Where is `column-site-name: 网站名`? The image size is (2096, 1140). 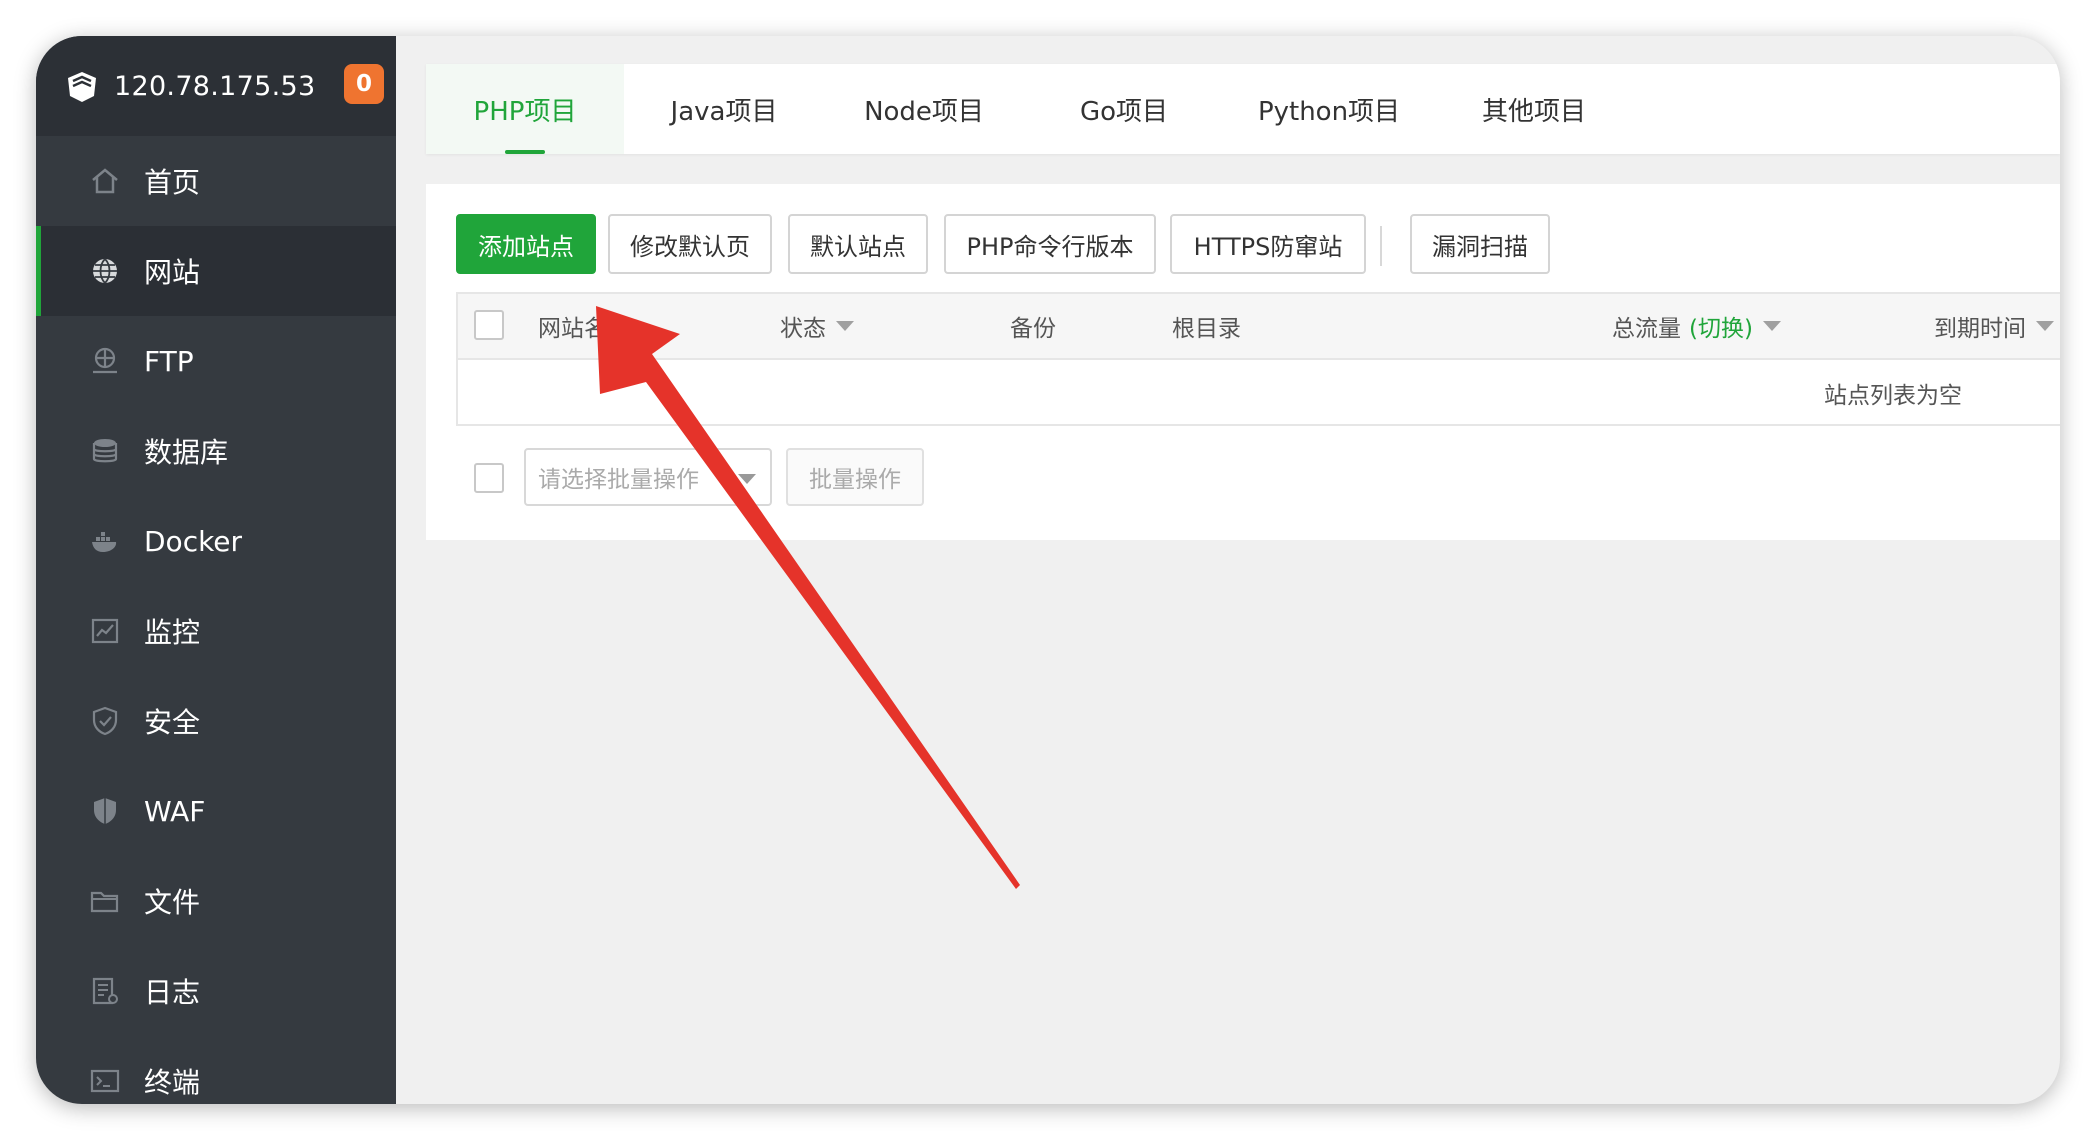 column-site-name: 网站名 is located at coordinates (572, 326).